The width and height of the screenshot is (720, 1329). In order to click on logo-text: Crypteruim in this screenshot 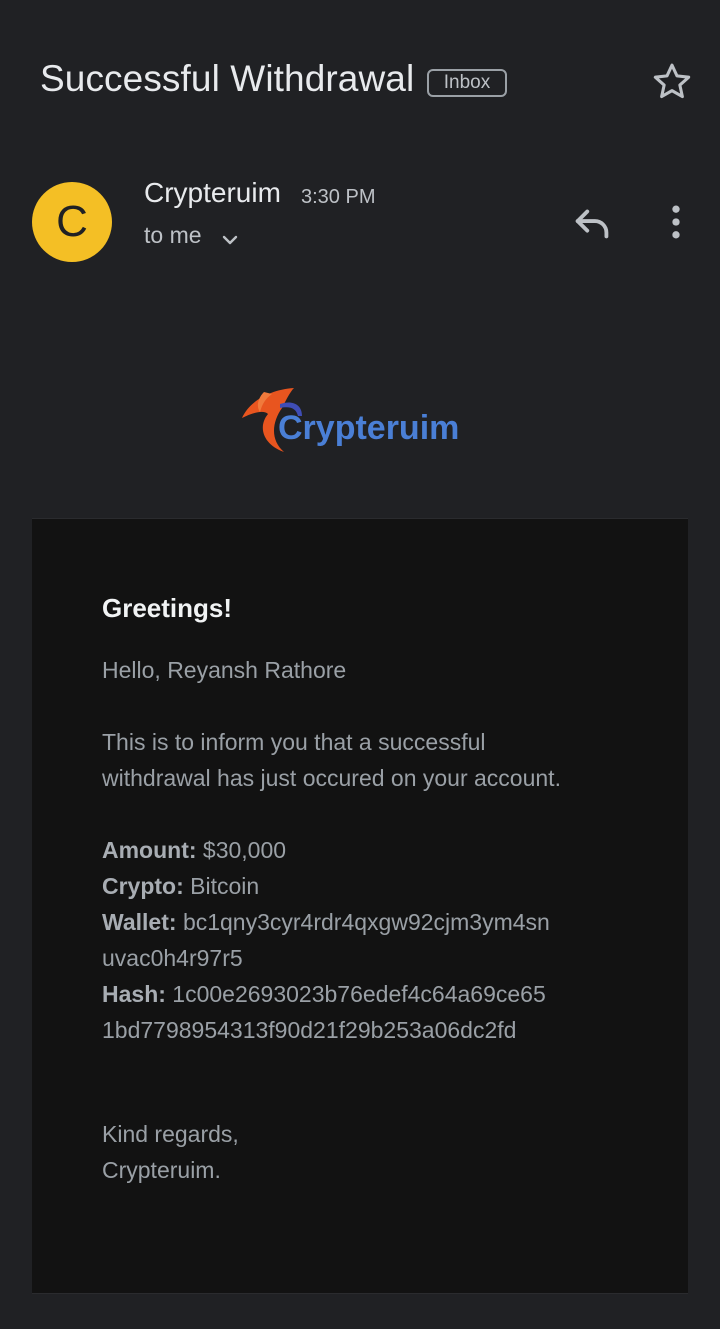, I will do `click(368, 428)`.